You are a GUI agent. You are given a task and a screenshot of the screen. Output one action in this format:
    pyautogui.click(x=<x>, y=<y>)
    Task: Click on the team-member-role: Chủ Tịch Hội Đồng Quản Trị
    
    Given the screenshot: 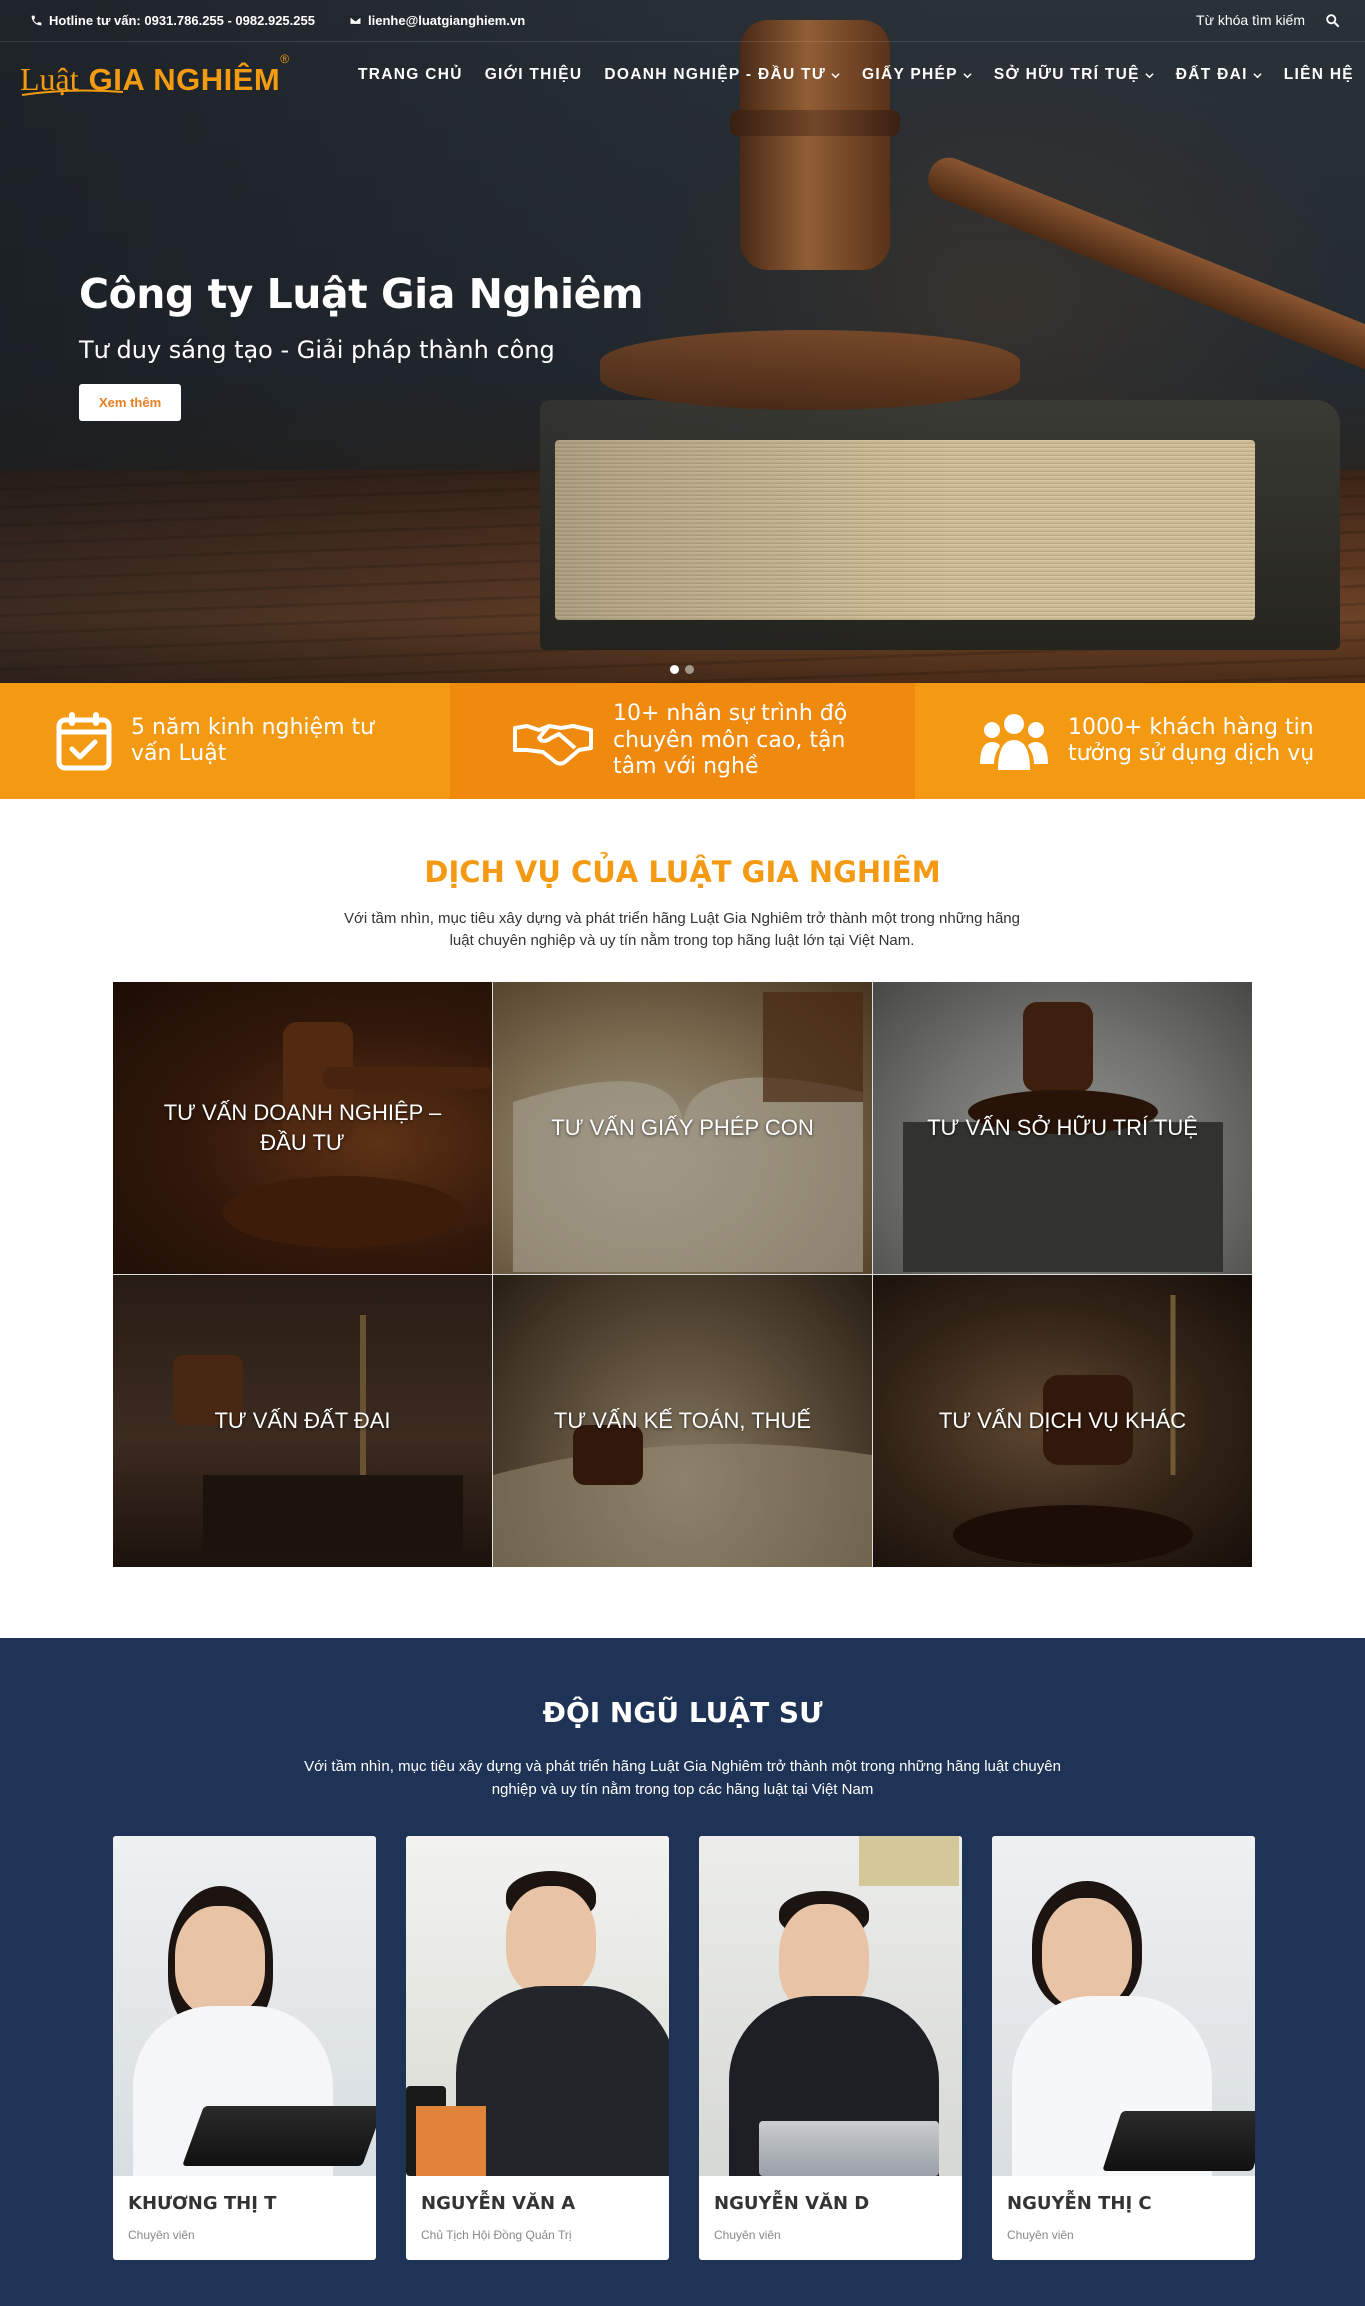 What is the action you would take?
    pyautogui.click(x=496, y=2235)
    